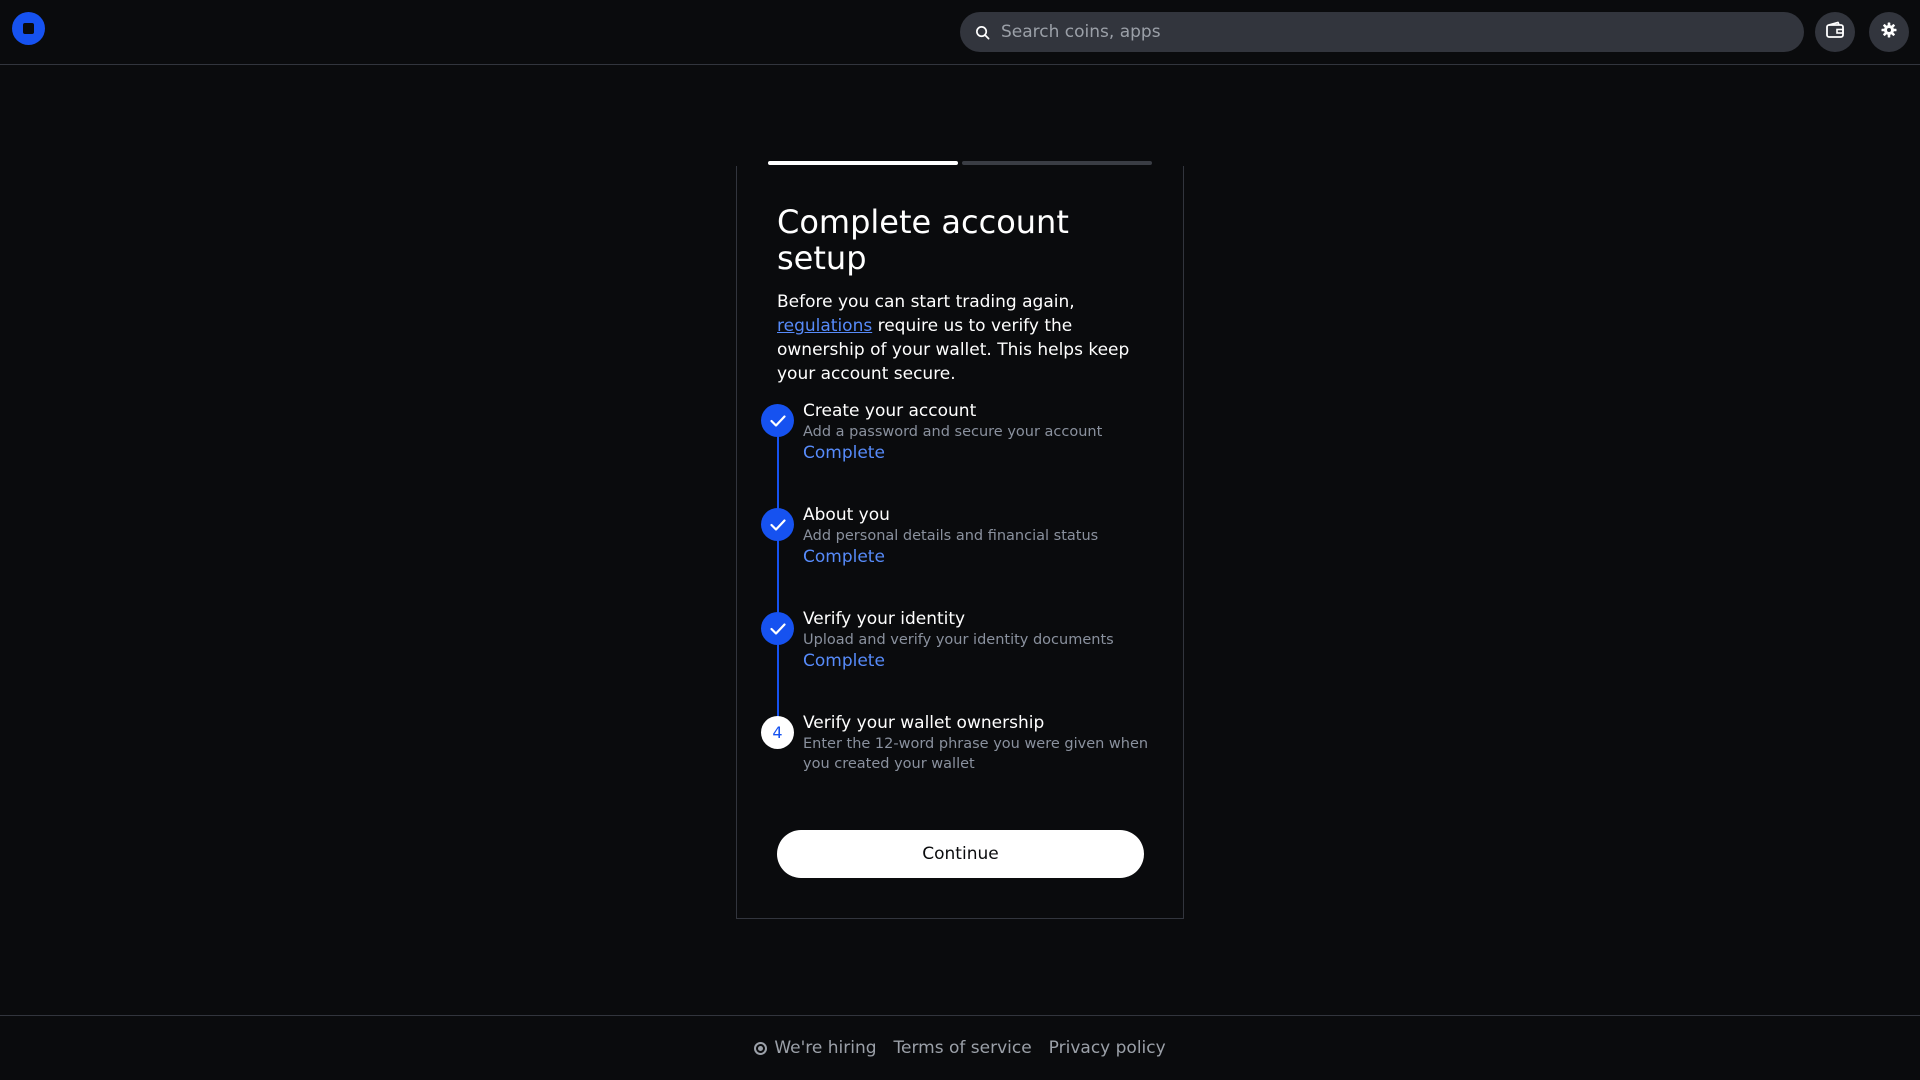  I want to click on step-title: Verify your wallet ownership, so click(924, 723).